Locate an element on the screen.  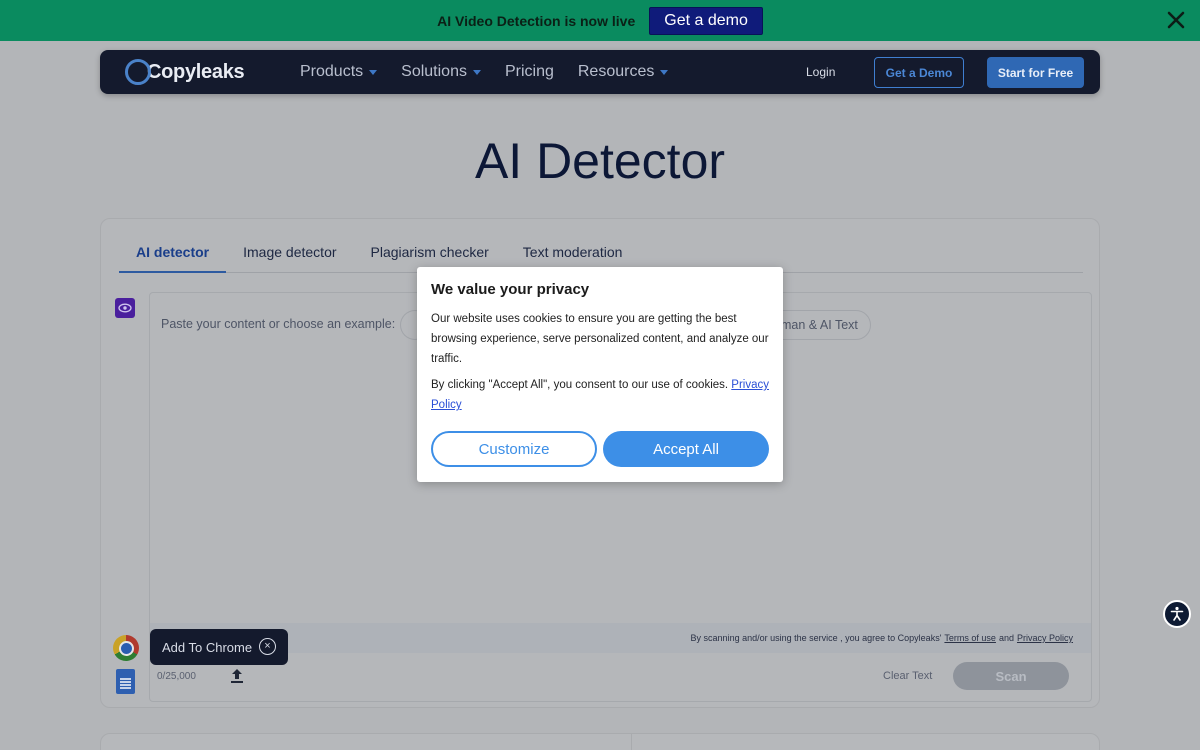
accept-all-button: Accept All is located at coordinates (686, 449).